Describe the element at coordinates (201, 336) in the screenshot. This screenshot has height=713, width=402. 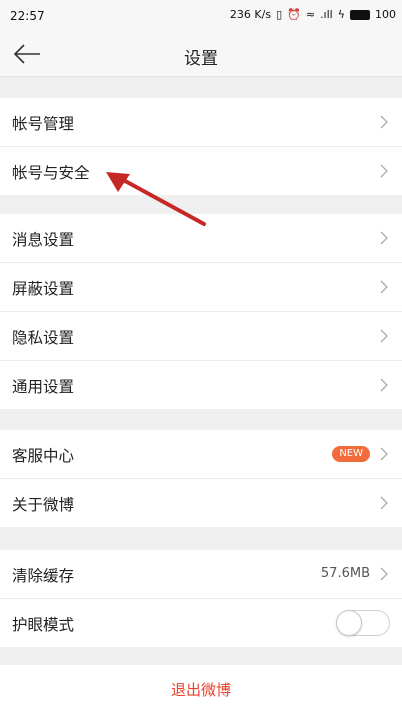
I see `row-privacy-settings: 隐私设置` at that location.